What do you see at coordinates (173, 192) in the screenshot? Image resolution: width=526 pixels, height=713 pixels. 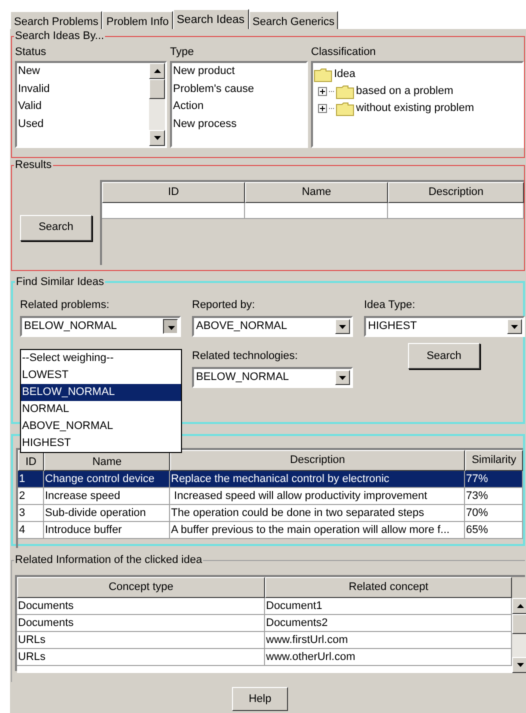 I see `column-header: ID` at bounding box center [173, 192].